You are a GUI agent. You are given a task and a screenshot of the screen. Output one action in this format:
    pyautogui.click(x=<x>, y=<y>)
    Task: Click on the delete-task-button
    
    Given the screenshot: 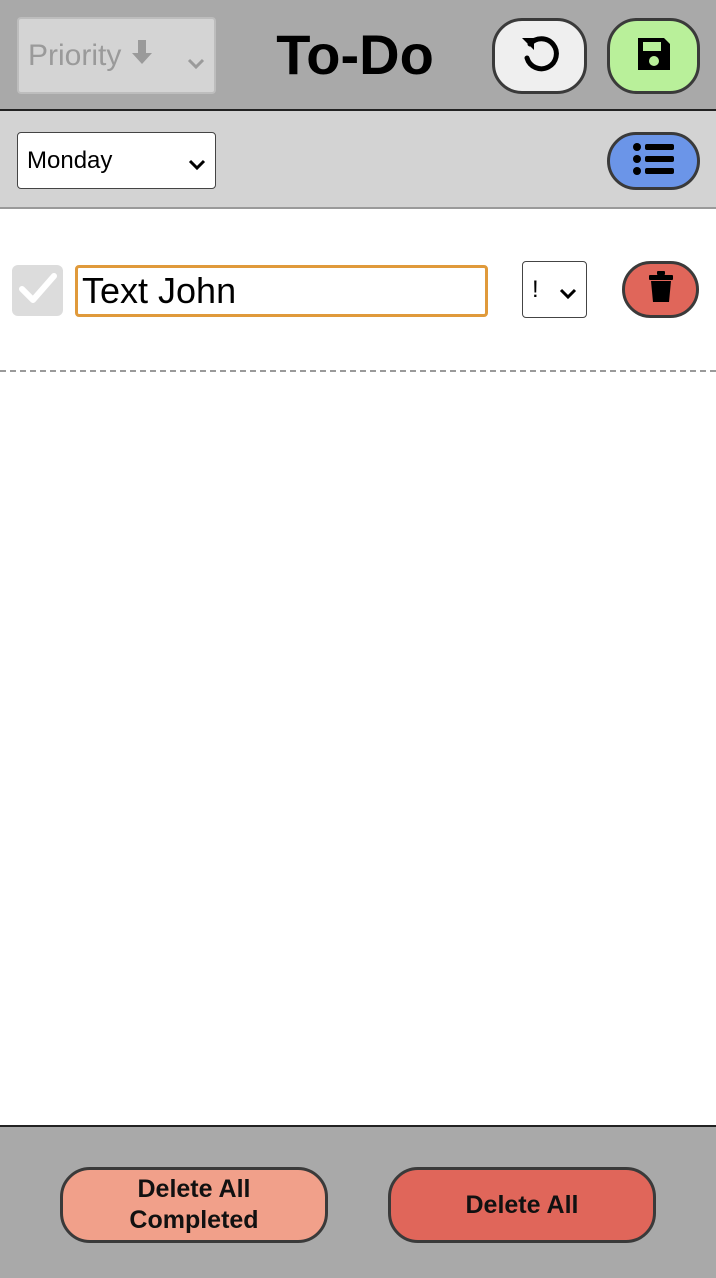 What is the action you would take?
    pyautogui.click(x=660, y=289)
    